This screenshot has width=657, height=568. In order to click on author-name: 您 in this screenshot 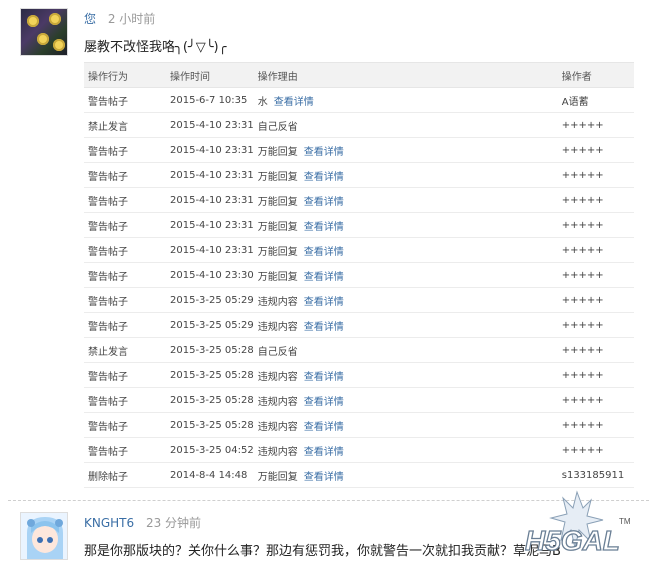, I will do `click(90, 19)`.